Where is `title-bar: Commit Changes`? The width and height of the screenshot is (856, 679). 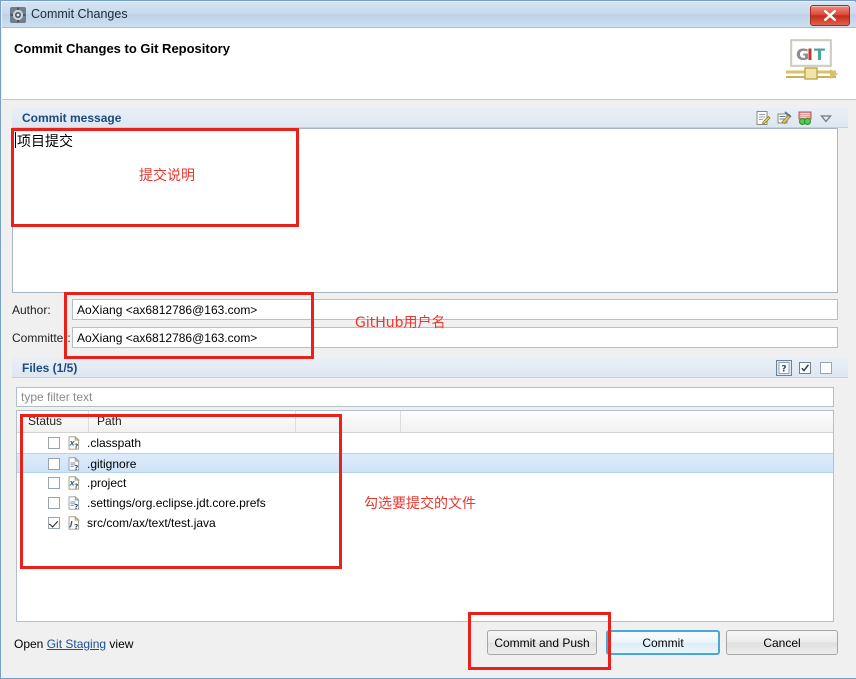
title-bar: Commit Changes is located at coordinates (429, 15).